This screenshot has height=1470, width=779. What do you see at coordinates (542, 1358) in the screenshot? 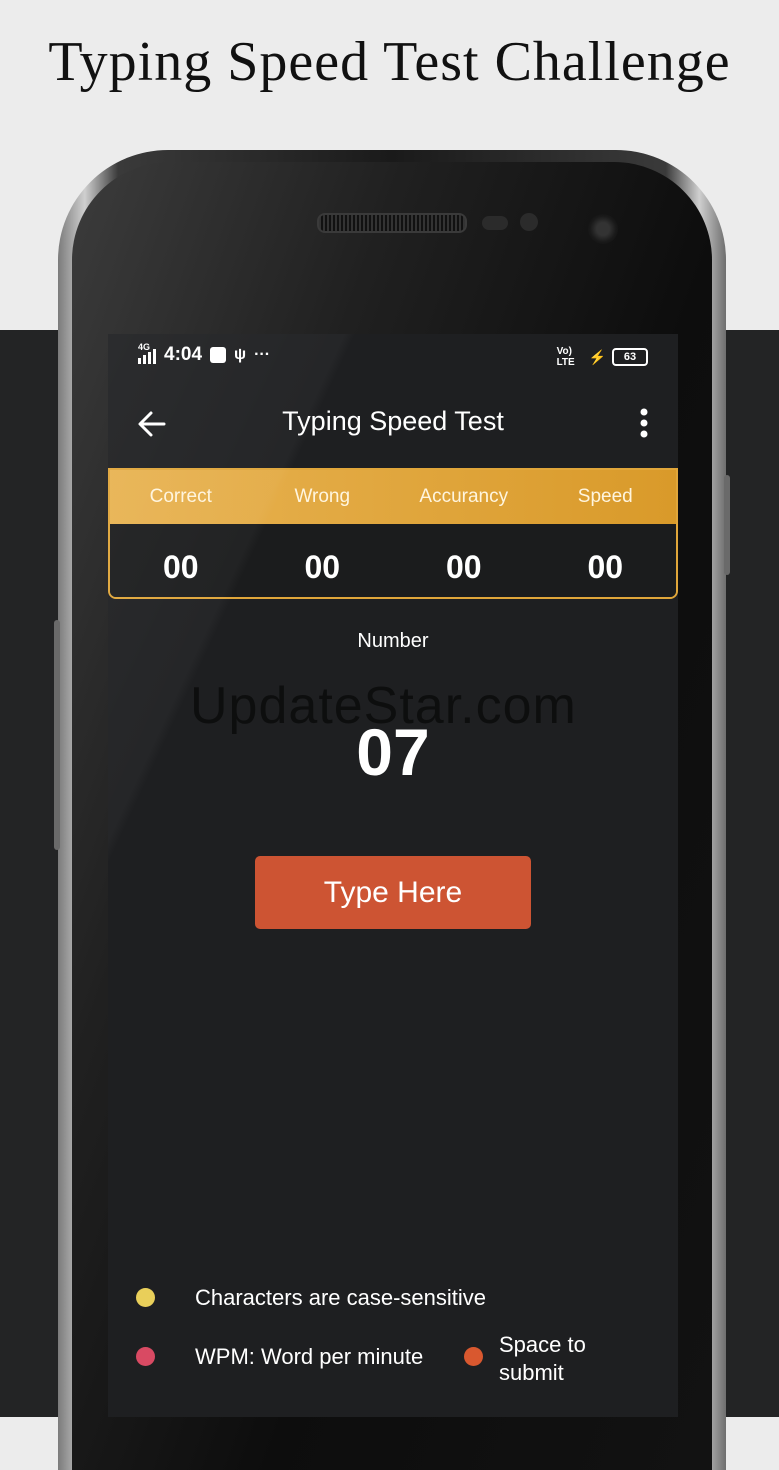
I see `hint-space-submit: Space to submit` at bounding box center [542, 1358].